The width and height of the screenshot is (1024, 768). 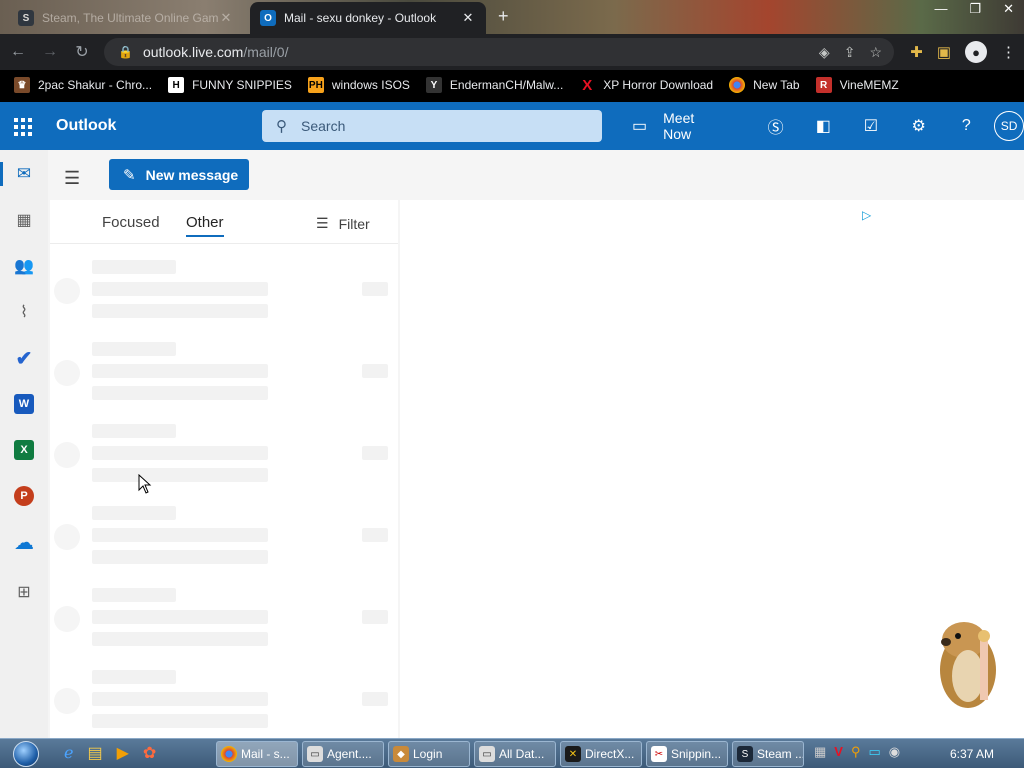 I want to click on tupac-icon: ♛, so click(x=22, y=85).